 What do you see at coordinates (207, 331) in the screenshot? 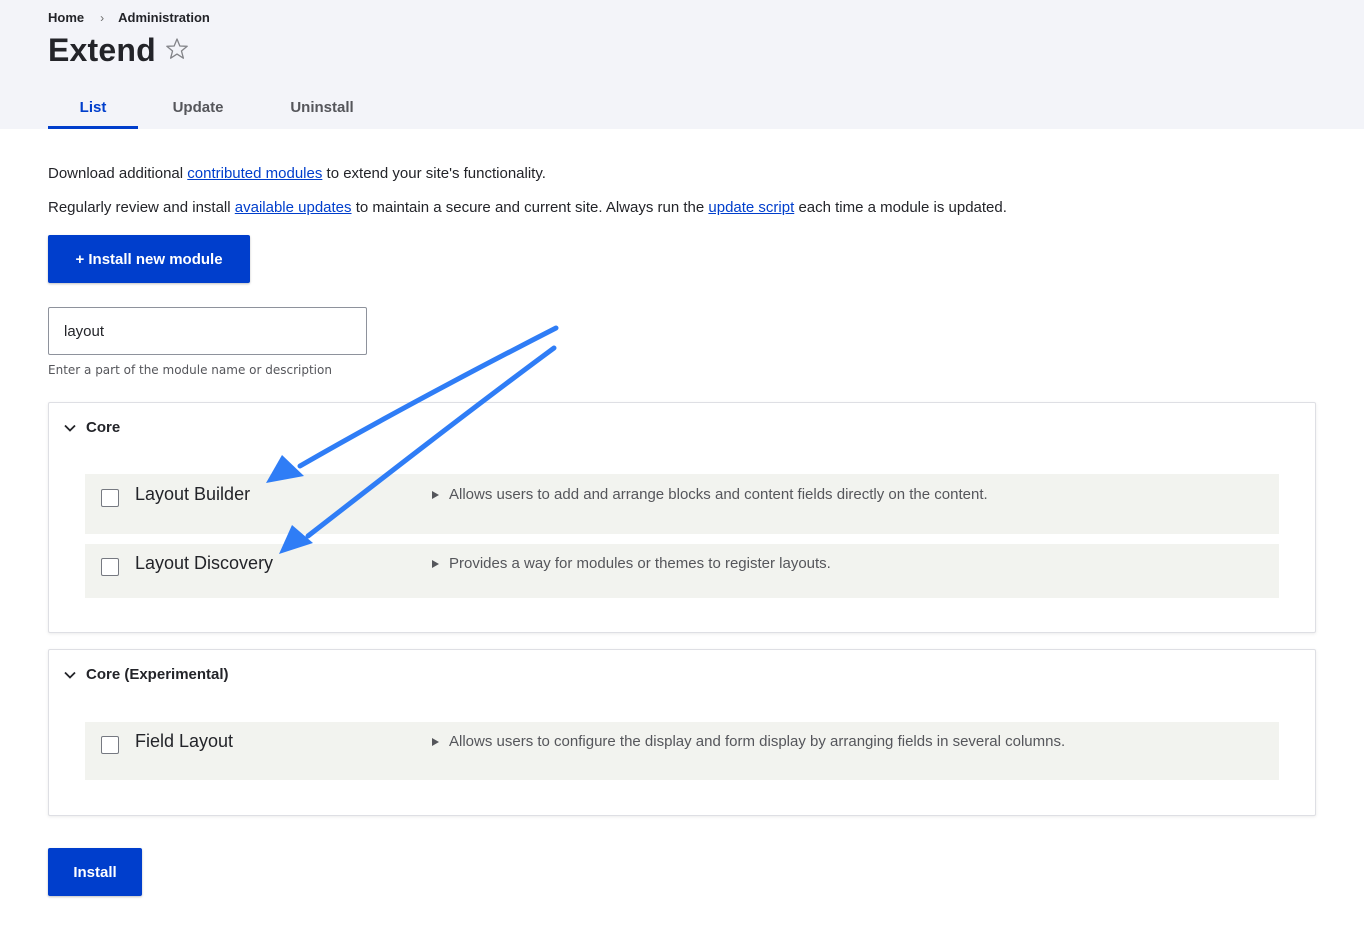
I see `module-filter-input` at bounding box center [207, 331].